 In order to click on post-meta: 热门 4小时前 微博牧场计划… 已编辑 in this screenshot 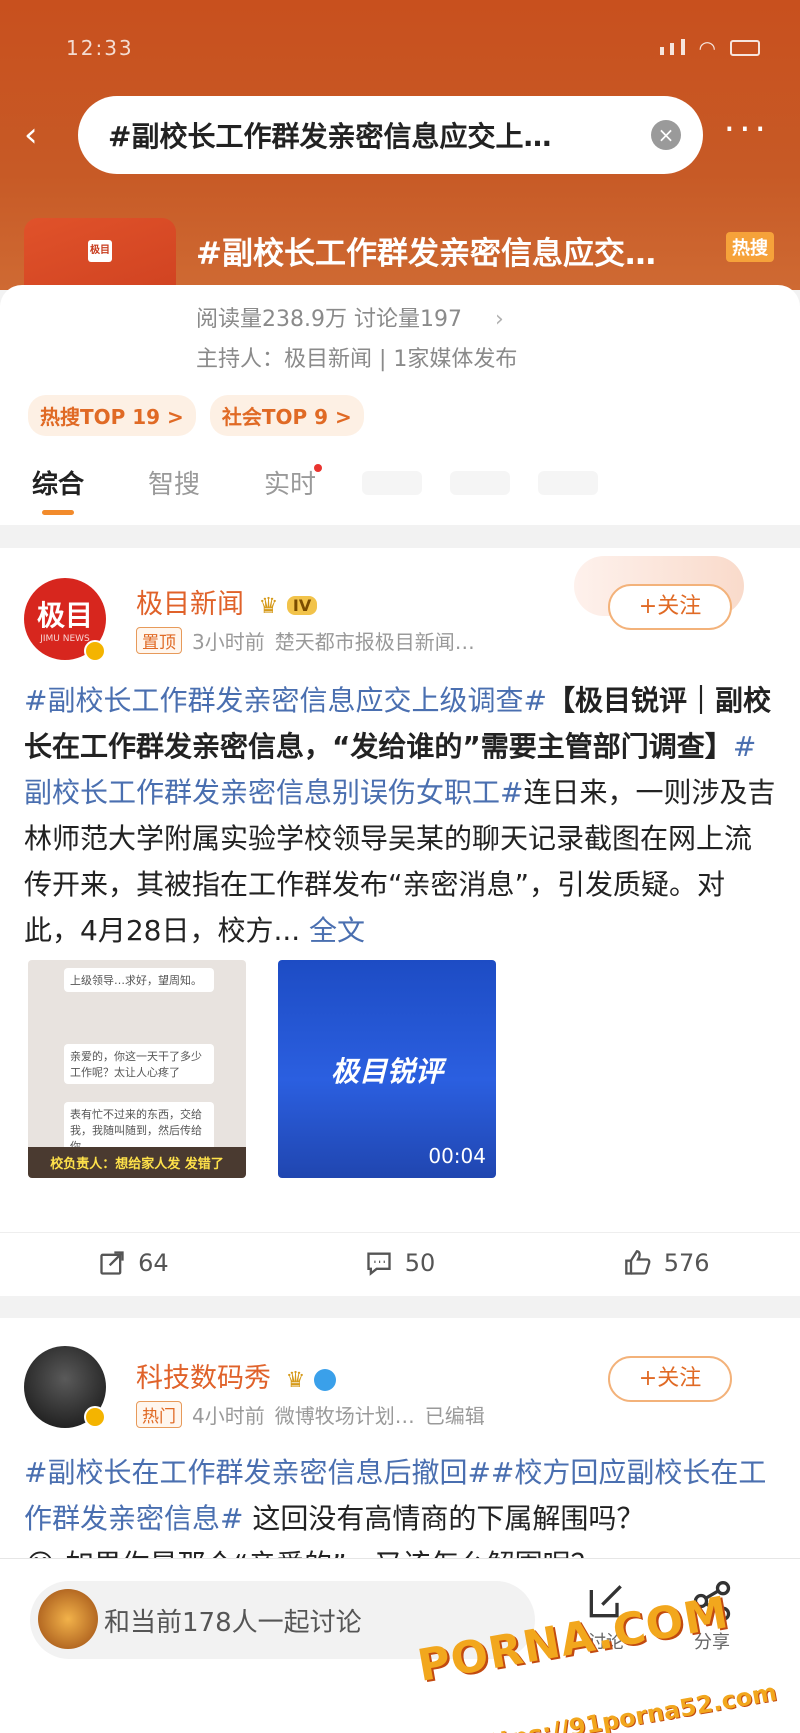, I will do `click(310, 1414)`.